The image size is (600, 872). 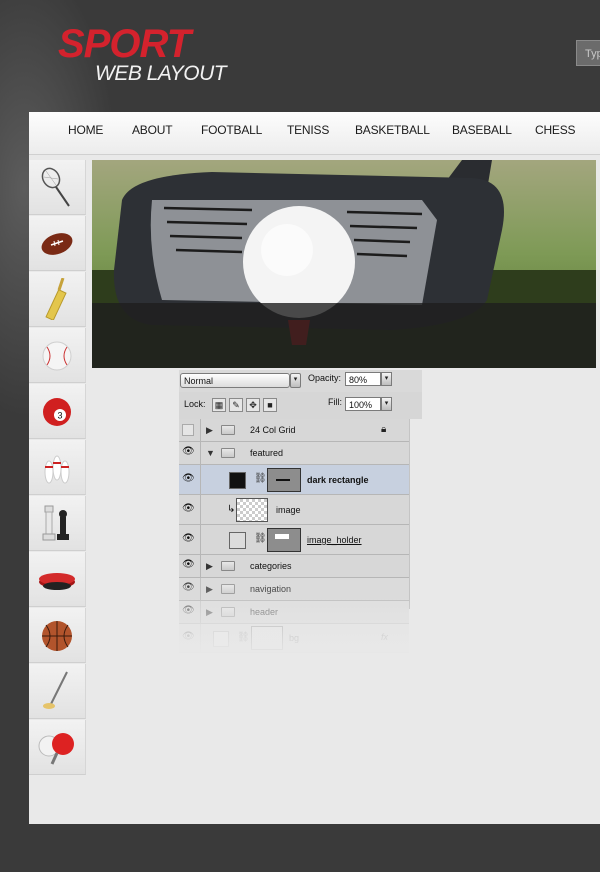 What do you see at coordinates (231, 130) in the screenshot?
I see `nav-item-football: FOOTBALL` at bounding box center [231, 130].